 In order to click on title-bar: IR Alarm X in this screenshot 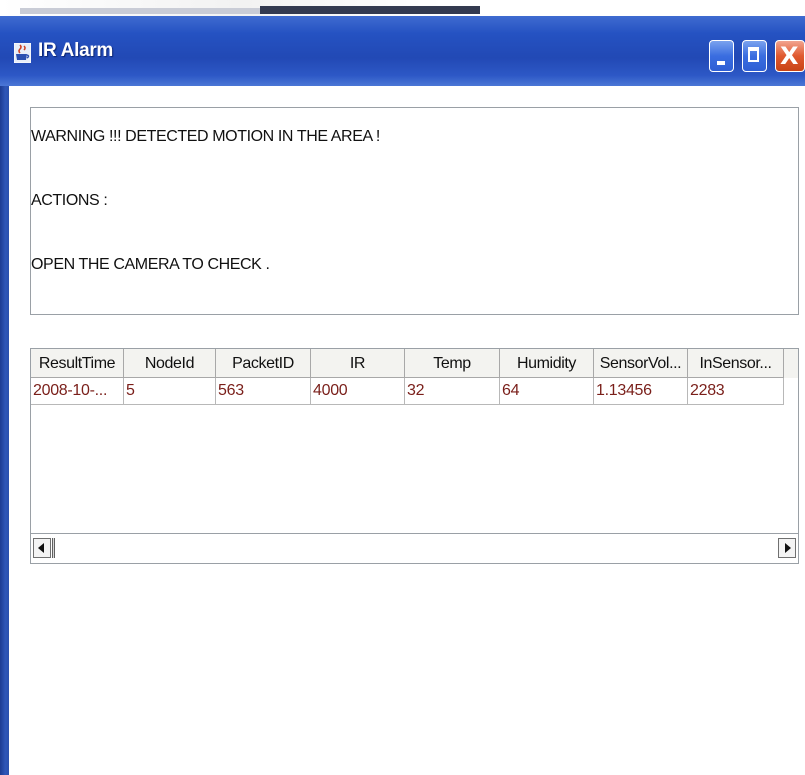, I will do `click(402, 51)`.